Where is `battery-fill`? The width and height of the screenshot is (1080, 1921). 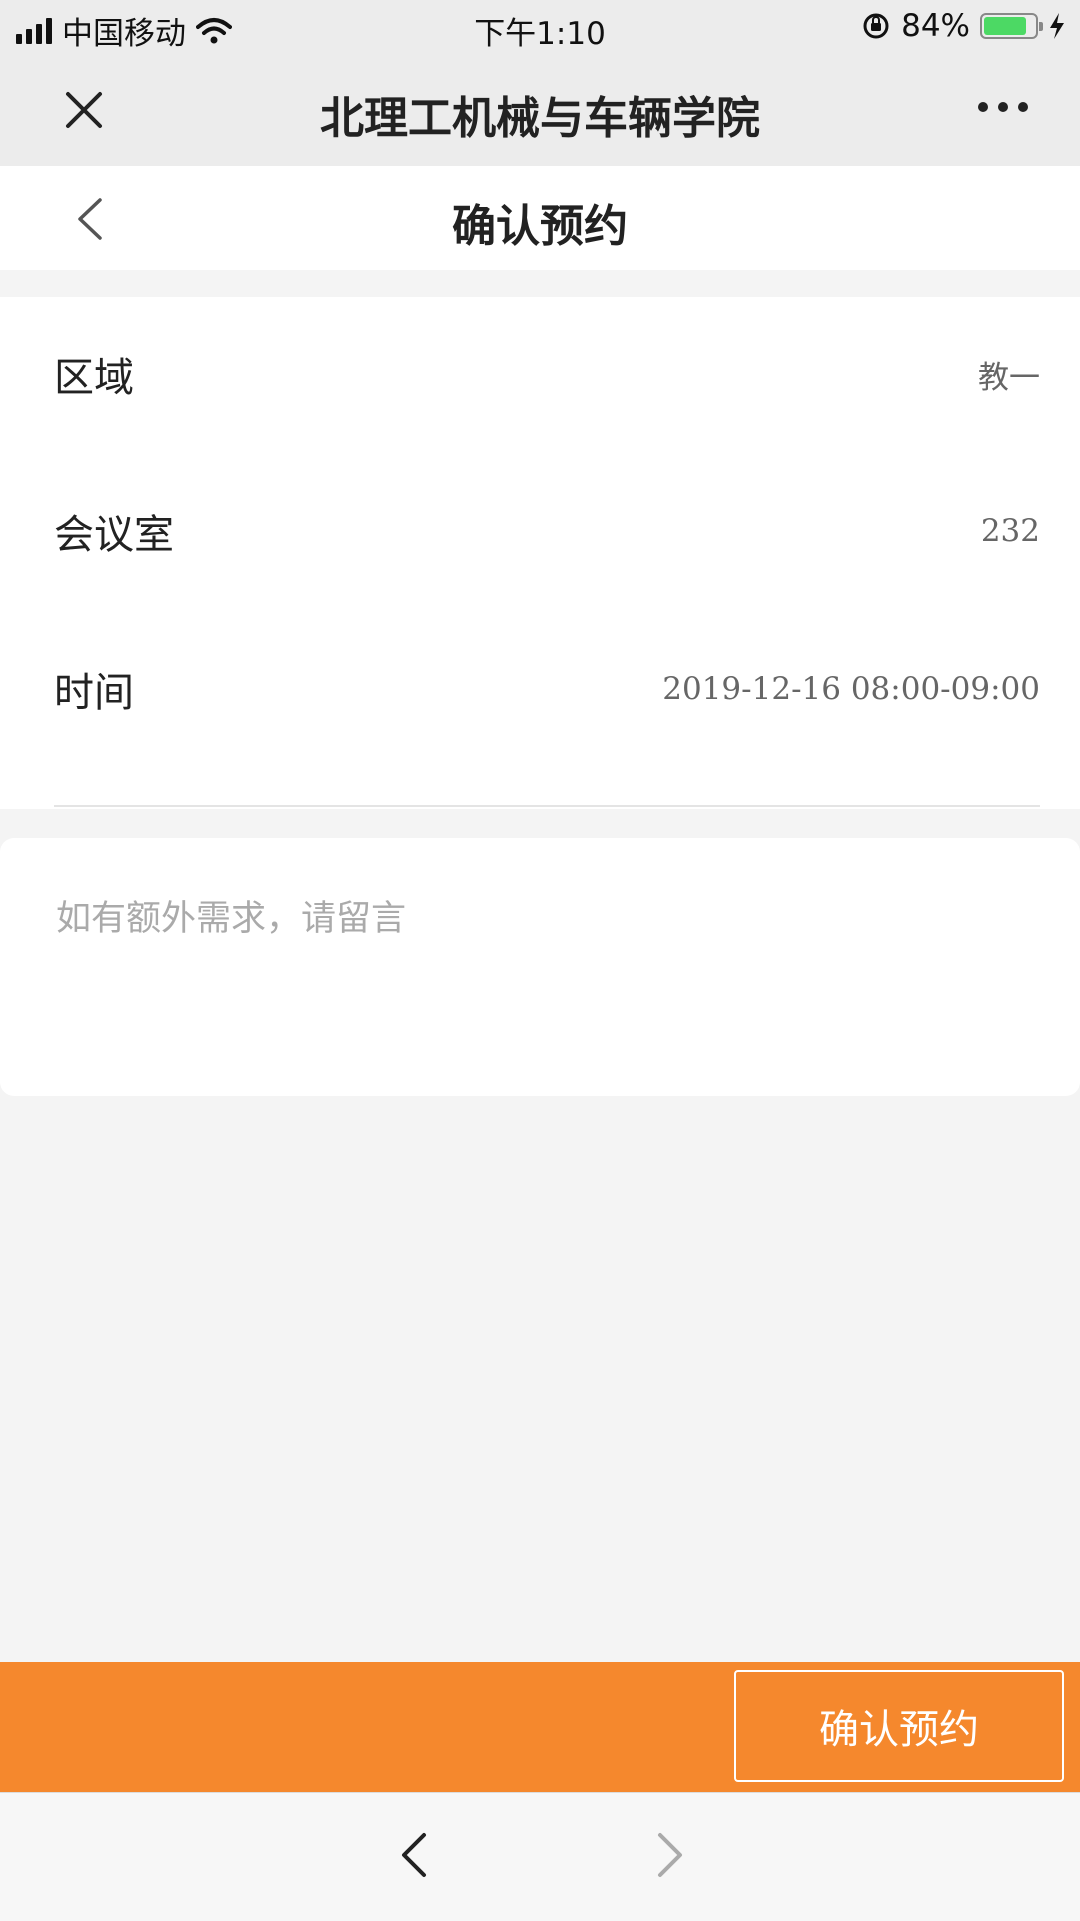
battery-fill is located at coordinates (1005, 26).